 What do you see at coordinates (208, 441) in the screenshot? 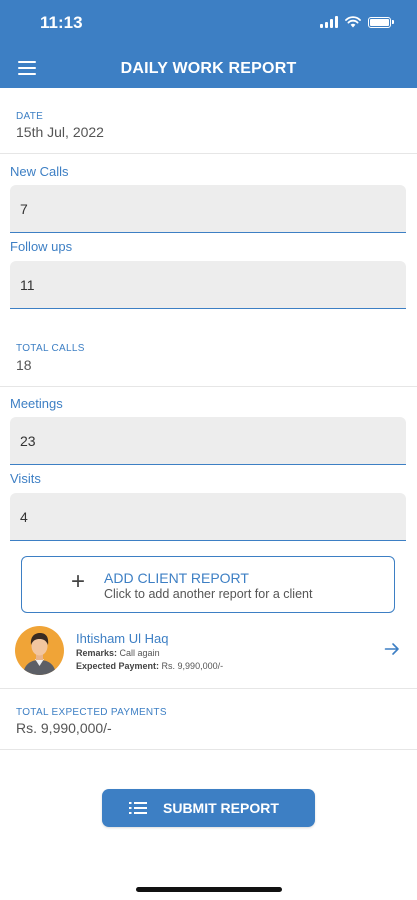
I see `meetings-field: 23` at bounding box center [208, 441].